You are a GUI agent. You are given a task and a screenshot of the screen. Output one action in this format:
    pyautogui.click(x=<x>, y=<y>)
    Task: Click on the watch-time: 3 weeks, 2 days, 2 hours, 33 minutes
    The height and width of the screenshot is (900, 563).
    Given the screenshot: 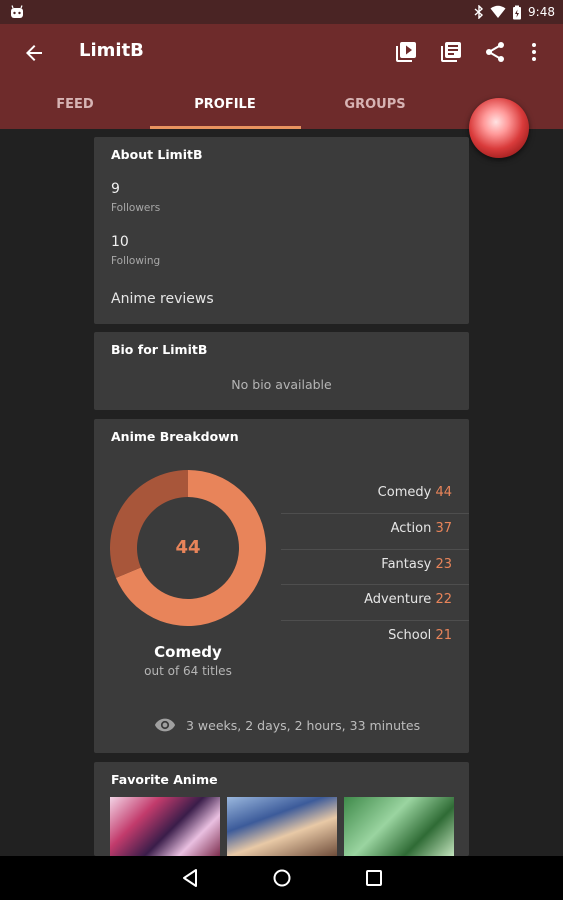 What is the action you would take?
    pyautogui.click(x=287, y=725)
    